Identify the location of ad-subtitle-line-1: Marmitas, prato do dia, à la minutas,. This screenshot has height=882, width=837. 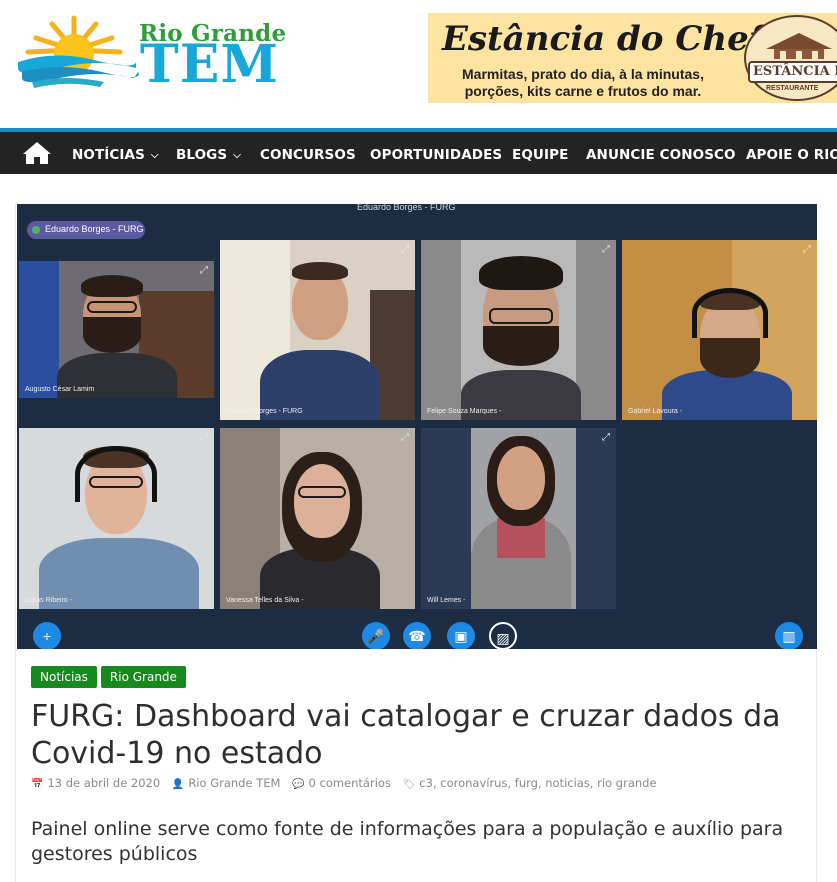
(583, 74).